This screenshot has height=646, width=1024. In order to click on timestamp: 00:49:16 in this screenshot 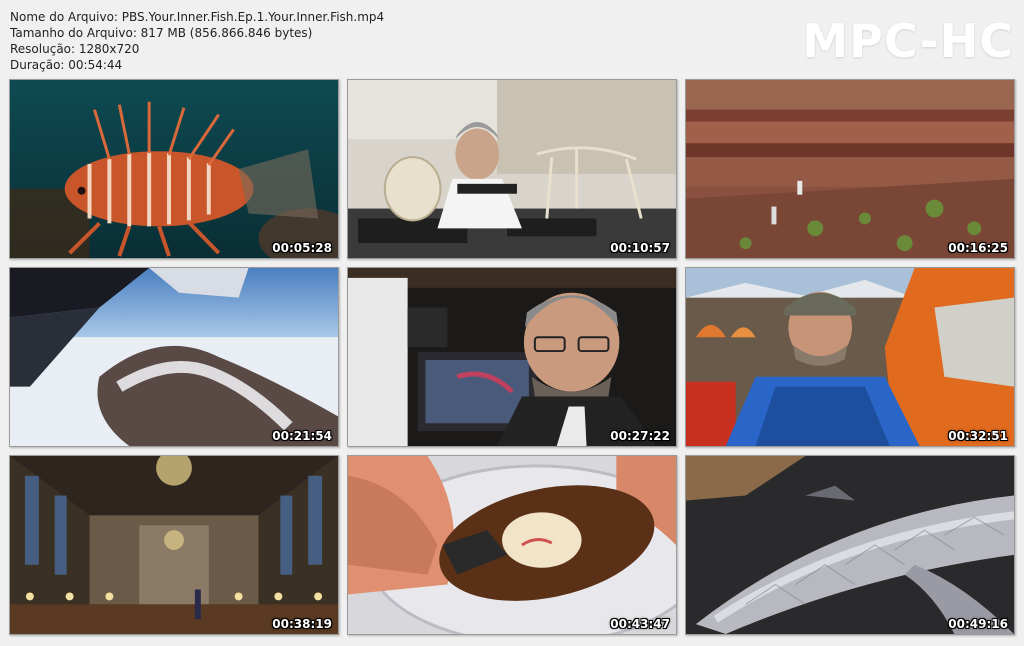, I will do `click(978, 624)`.